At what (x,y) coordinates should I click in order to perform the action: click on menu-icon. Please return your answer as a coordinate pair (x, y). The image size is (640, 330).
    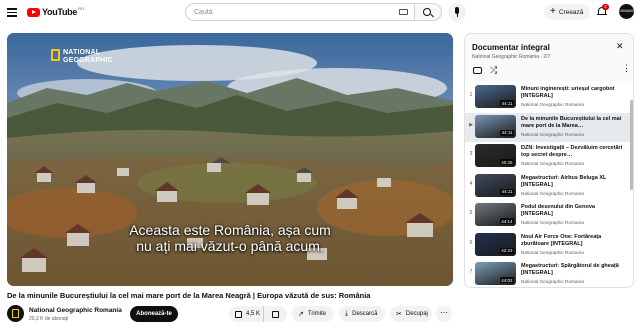
    Looking at the image, I should click on (12, 12).